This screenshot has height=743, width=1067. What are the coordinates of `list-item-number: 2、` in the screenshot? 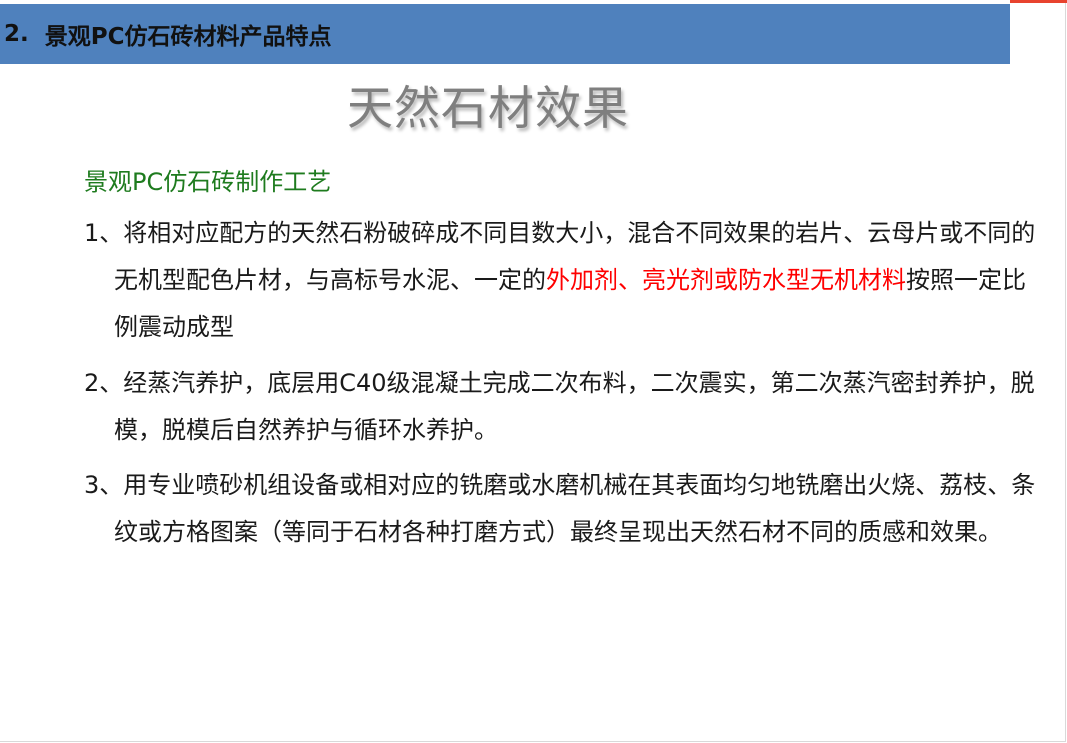 It's located at (104, 383).